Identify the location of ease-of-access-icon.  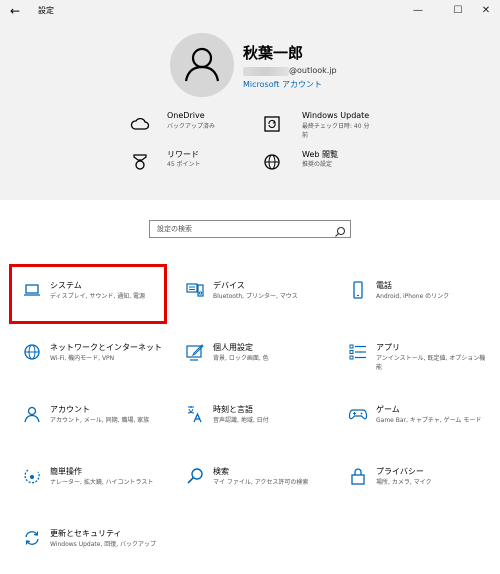
(32, 476).